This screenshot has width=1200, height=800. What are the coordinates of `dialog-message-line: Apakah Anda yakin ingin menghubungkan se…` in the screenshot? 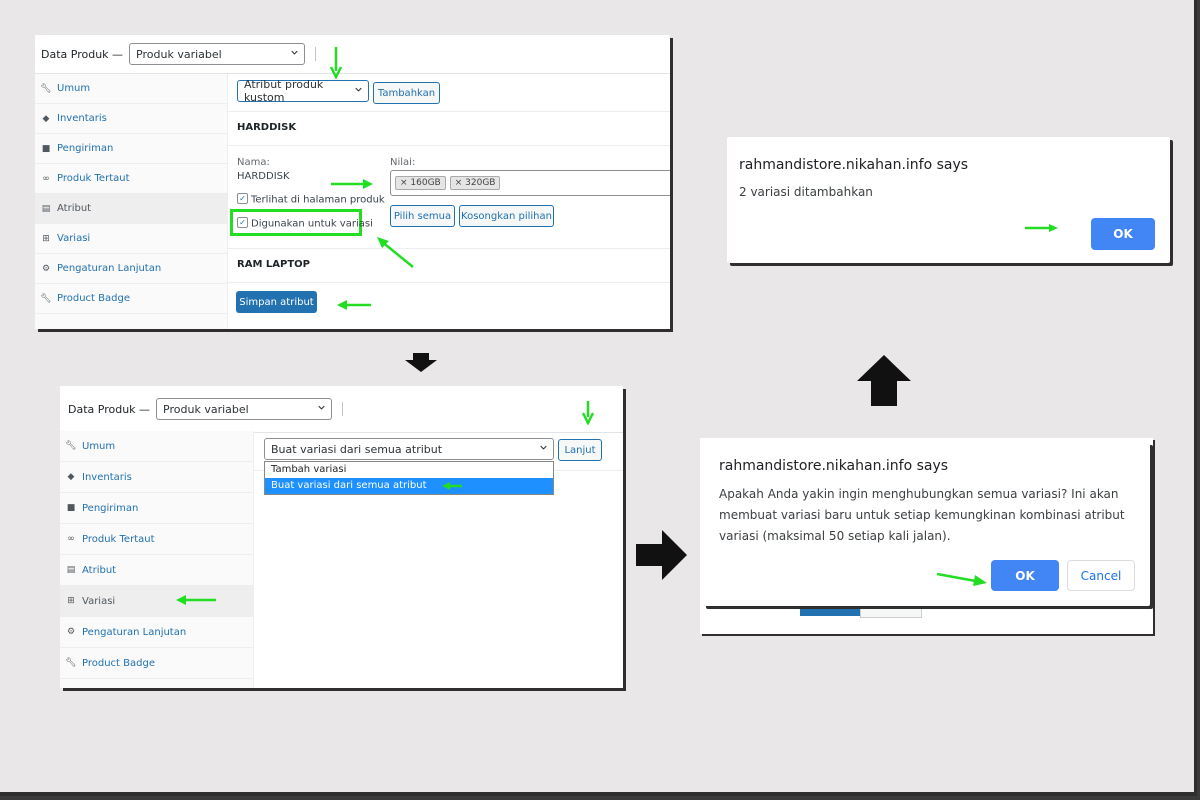 It's located at (919, 494).